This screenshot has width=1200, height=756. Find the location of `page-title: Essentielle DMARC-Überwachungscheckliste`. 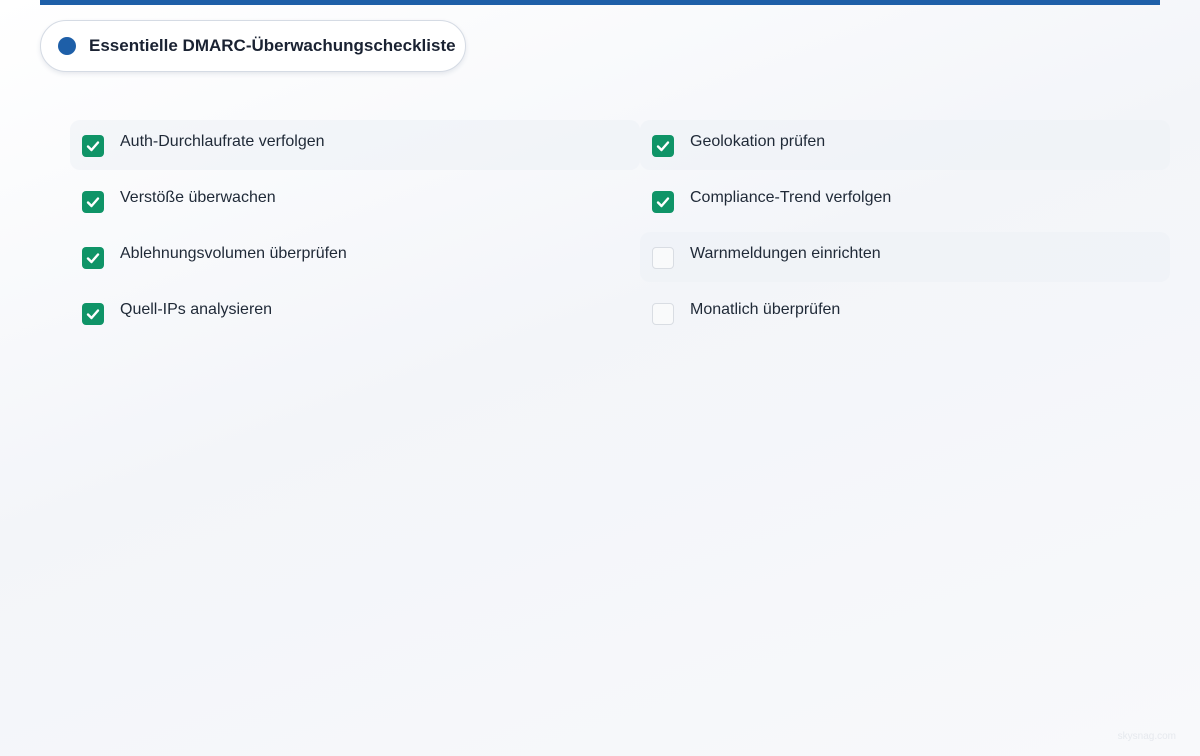

page-title: Essentielle DMARC-Überwachungscheckliste is located at coordinates (272, 45).